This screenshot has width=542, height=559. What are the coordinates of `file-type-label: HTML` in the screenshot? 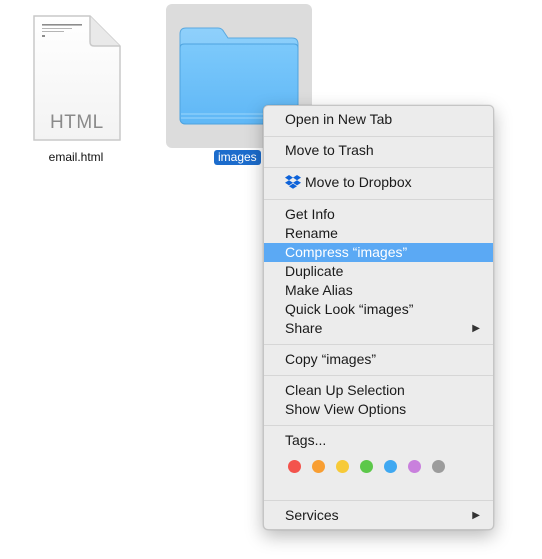 It's located at (77, 122).